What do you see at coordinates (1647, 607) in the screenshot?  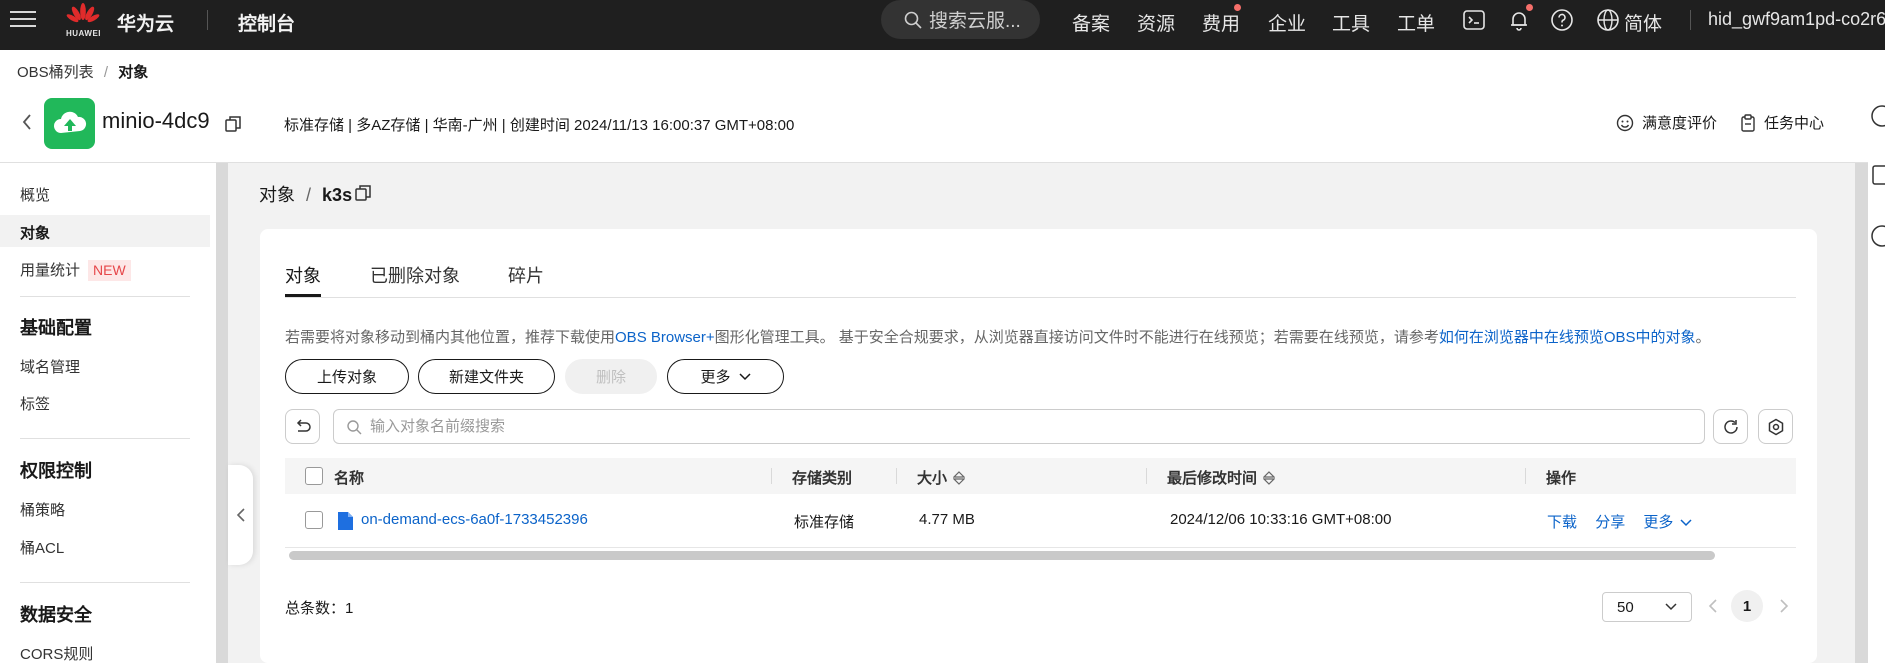 I see `page-size-select: 50` at bounding box center [1647, 607].